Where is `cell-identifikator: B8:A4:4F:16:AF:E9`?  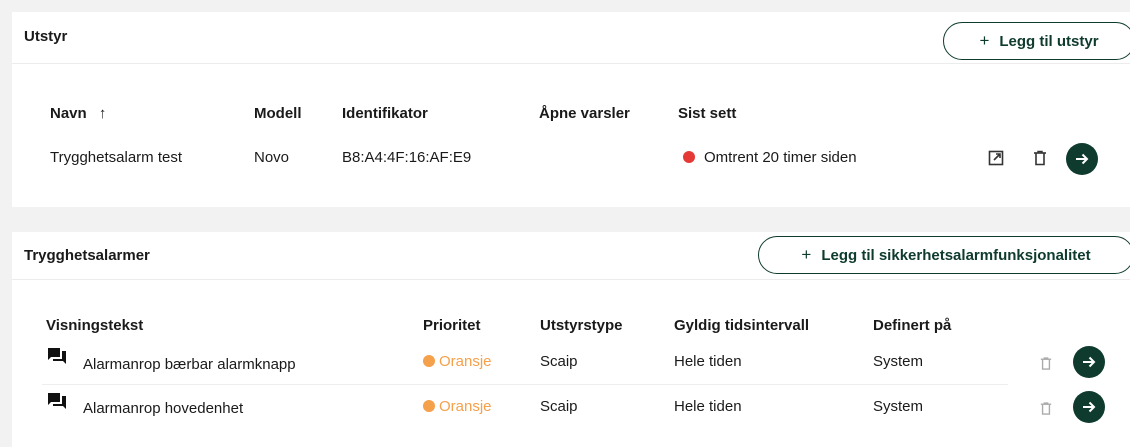
cell-identifikator: B8:A4:4F:16:AF:E9 is located at coordinates (407, 157).